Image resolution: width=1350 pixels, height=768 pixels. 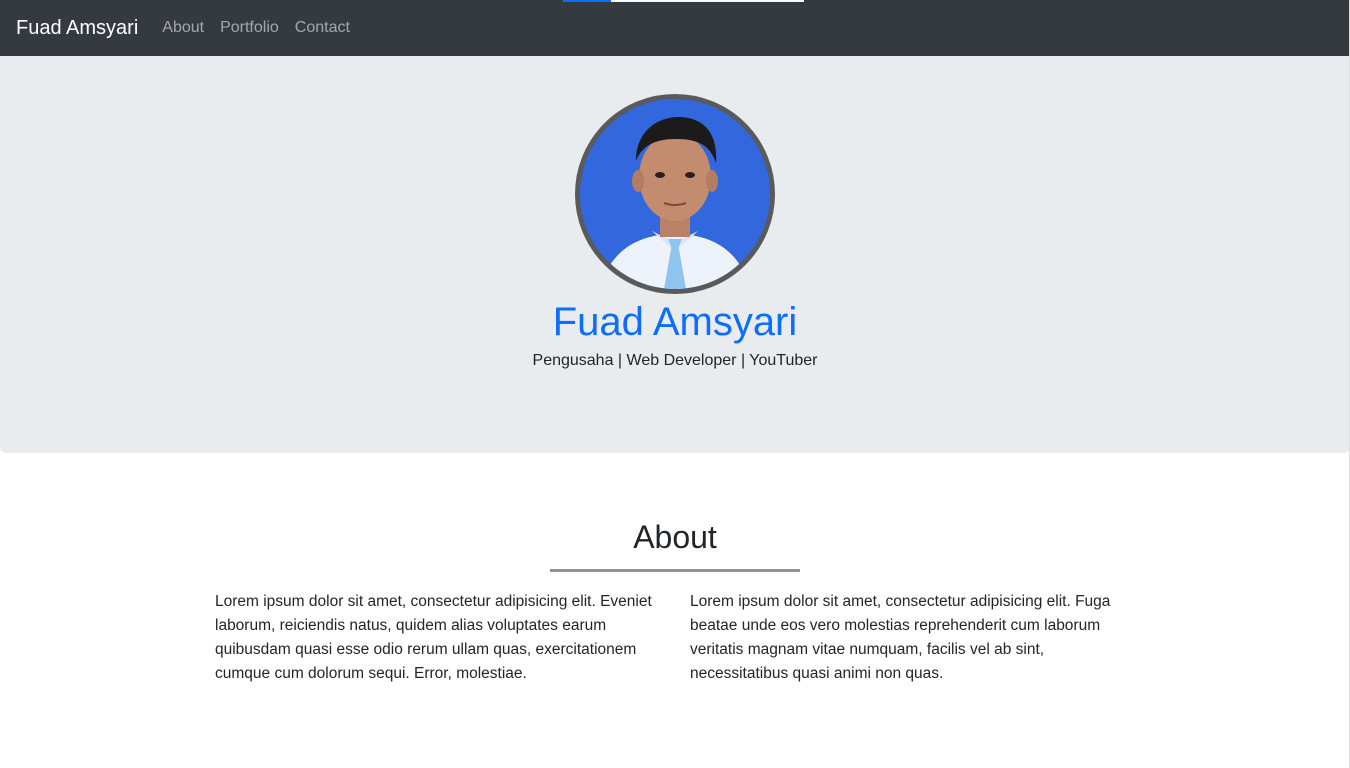 What do you see at coordinates (683, 1) in the screenshot?
I see `page-load-progress` at bounding box center [683, 1].